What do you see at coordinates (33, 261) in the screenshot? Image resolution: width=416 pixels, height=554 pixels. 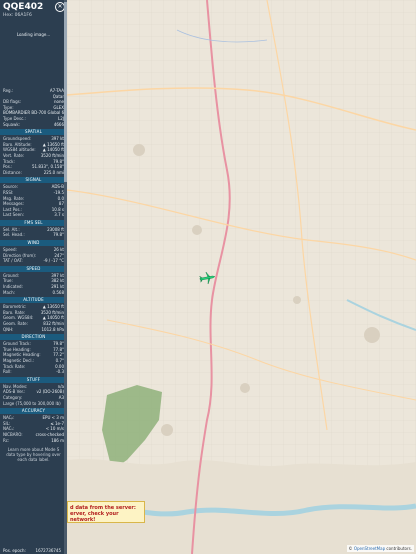 I see `data-row: TAT / OAT: -9 / -17 °C` at bounding box center [33, 261].